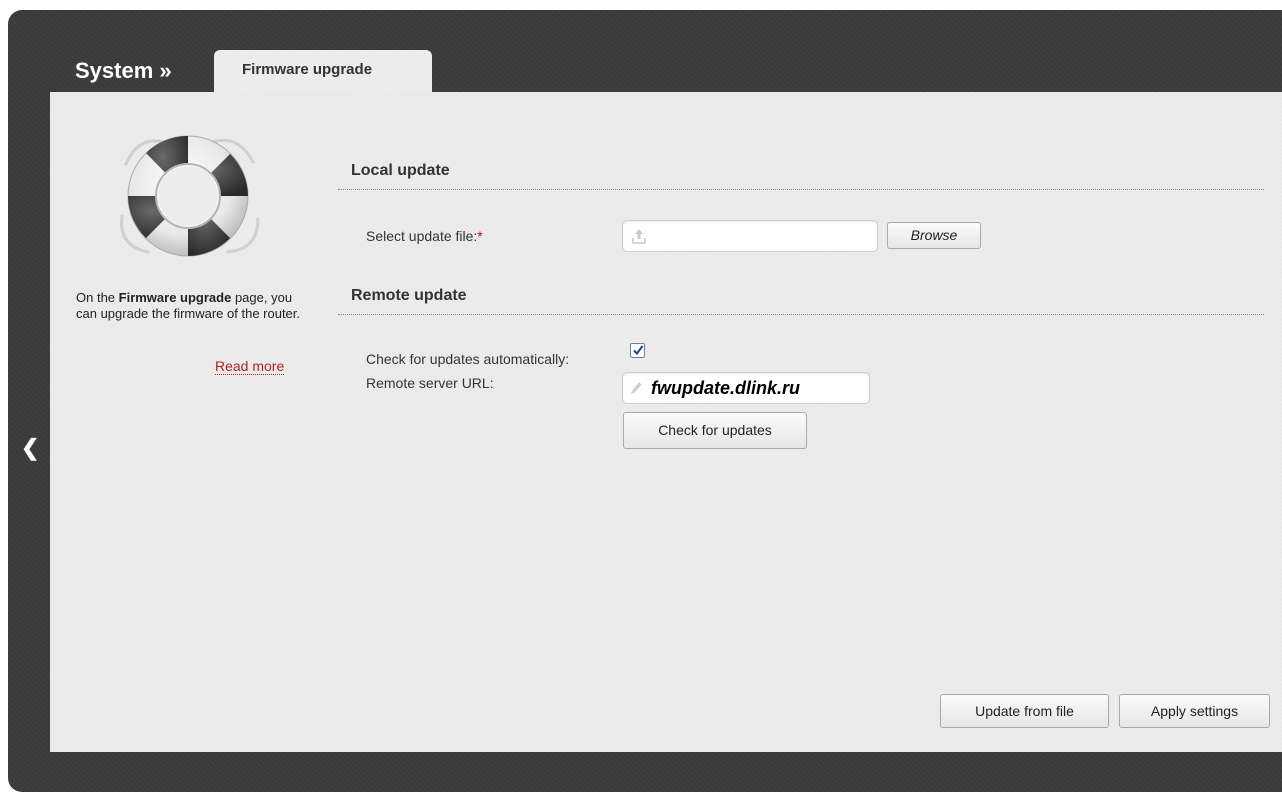 The width and height of the screenshot is (1282, 792). I want to click on remote-server-url-value: fwupdate.dlink.ru, so click(726, 388).